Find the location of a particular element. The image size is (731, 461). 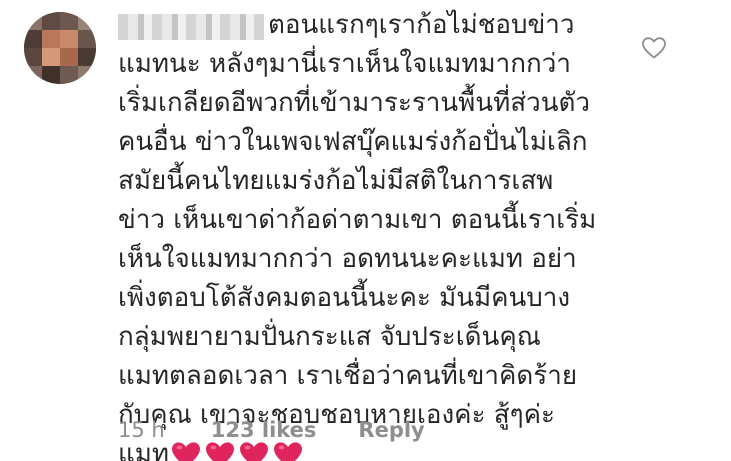

comment-line: เห็นใจแมทมากกว่า อดทนนะคะแมท อย่า is located at coordinates (347, 259).